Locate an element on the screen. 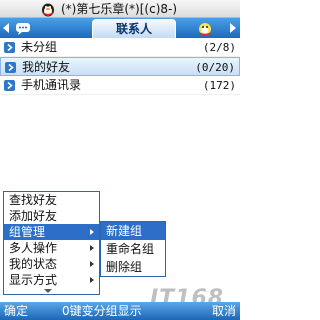 This screenshot has height=320, width=320. group-count: (2/8) is located at coordinates (219, 47).